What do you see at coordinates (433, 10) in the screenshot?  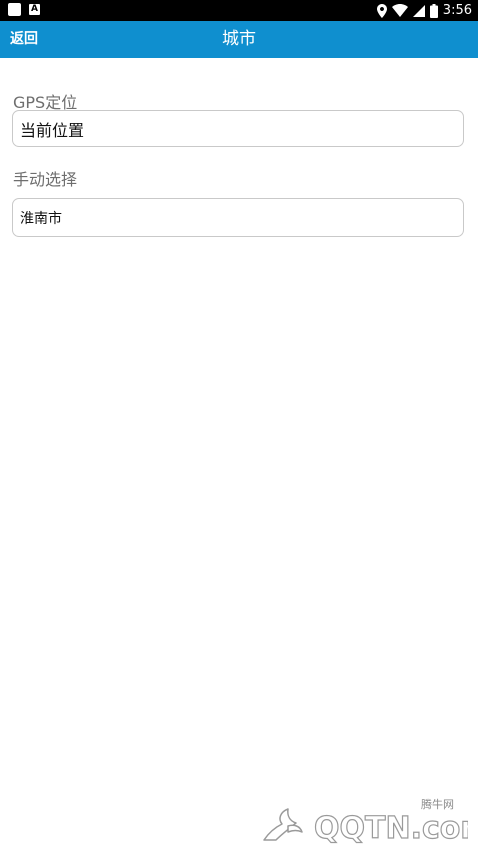 I see `battery-icon` at bounding box center [433, 10].